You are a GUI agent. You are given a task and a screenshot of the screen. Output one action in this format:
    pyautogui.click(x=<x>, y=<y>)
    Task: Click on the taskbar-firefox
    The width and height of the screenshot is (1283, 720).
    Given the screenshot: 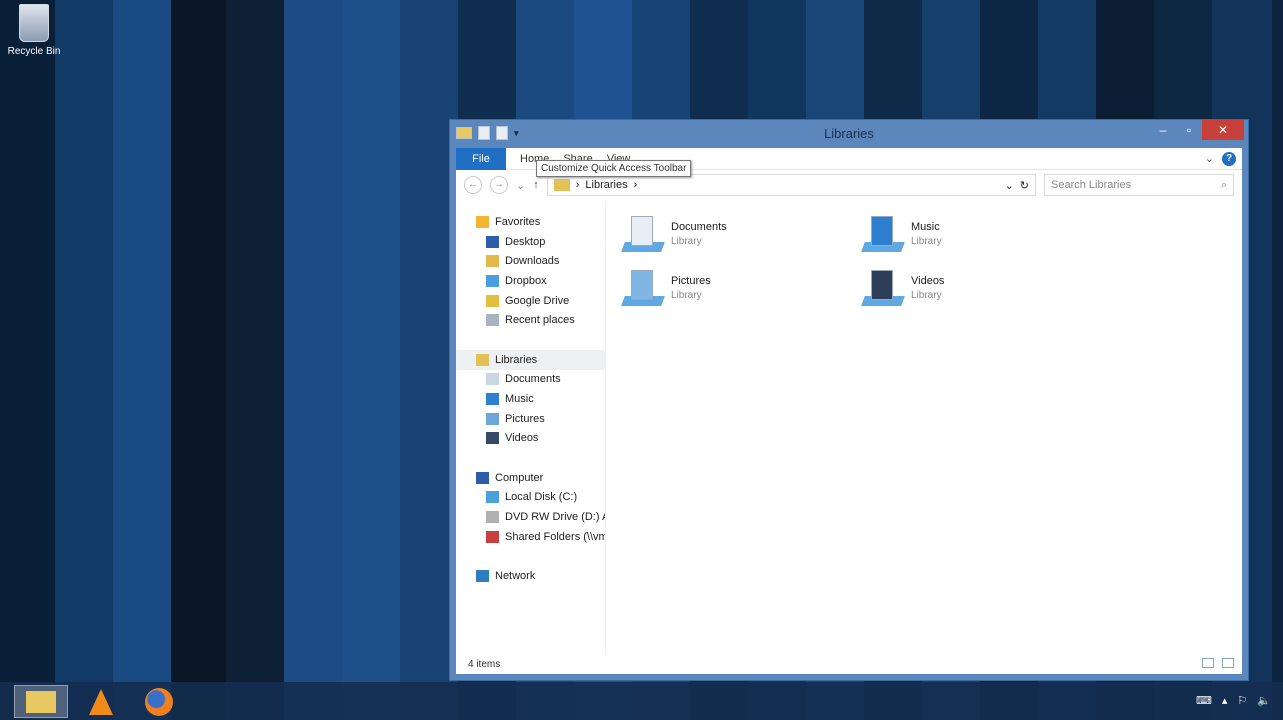 What is the action you would take?
    pyautogui.click(x=159, y=701)
    